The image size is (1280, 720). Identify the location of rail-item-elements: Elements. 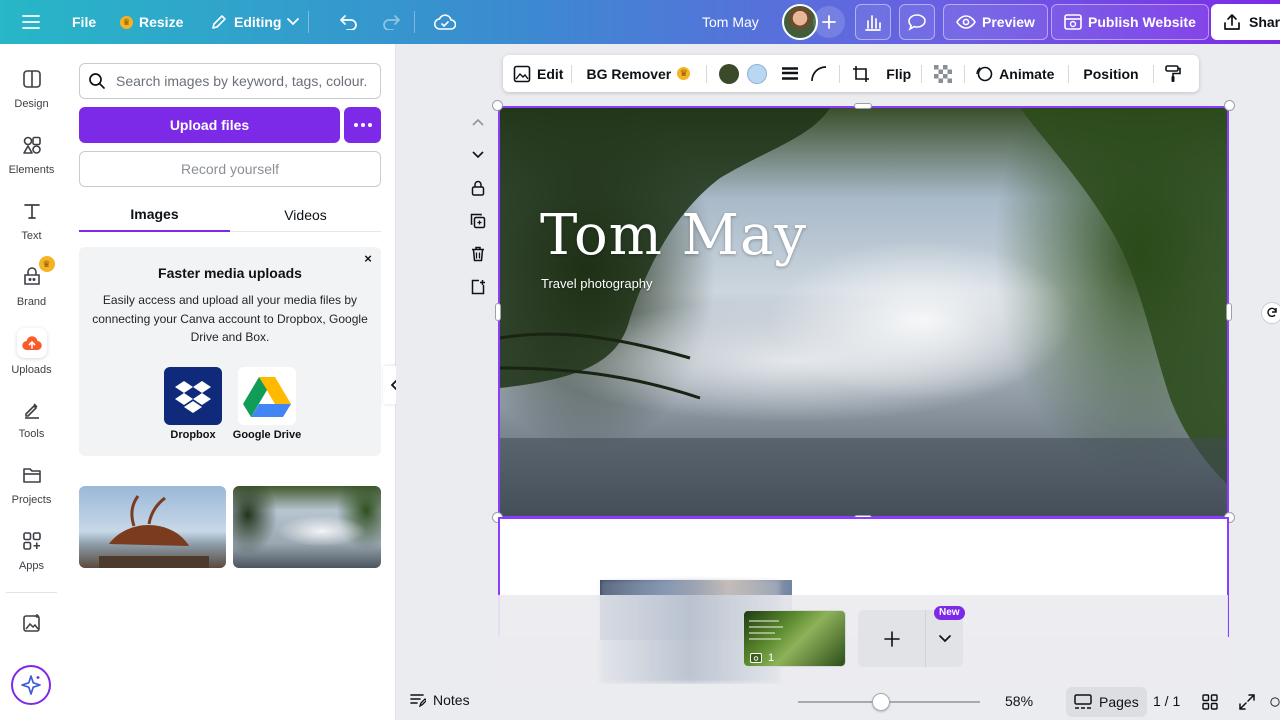
(31, 154).